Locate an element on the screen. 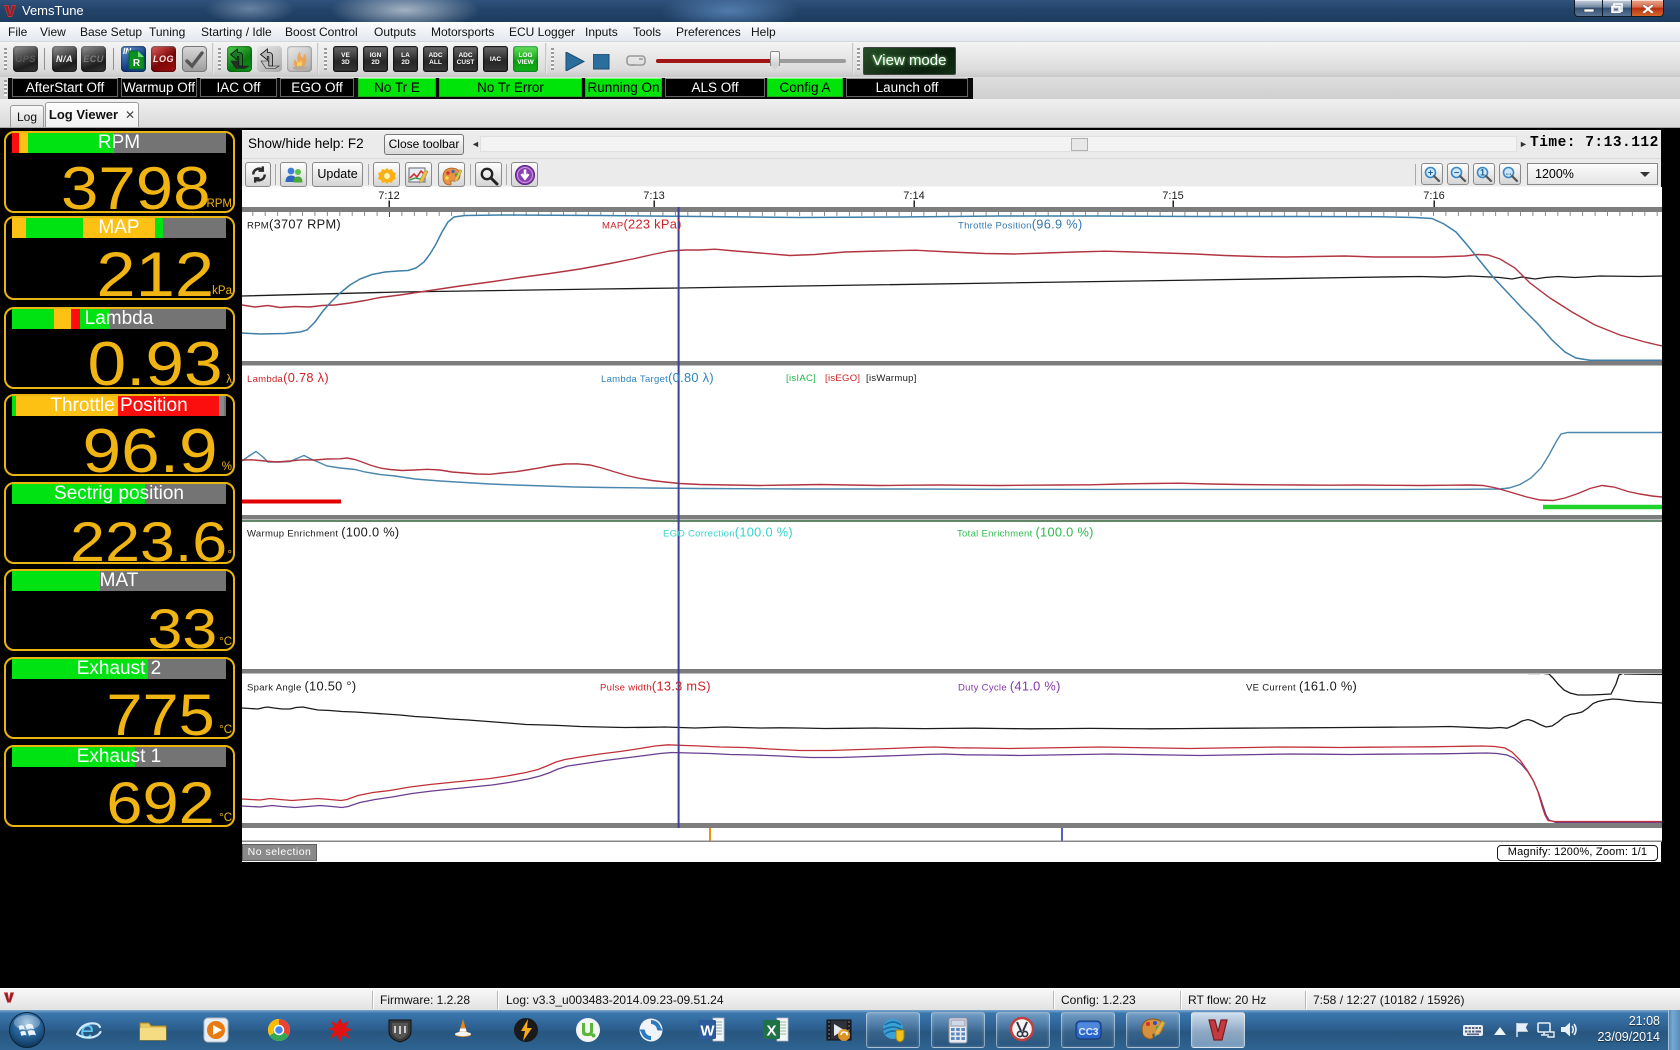  svg-text: CC3 is located at coordinates (1088, 1032).